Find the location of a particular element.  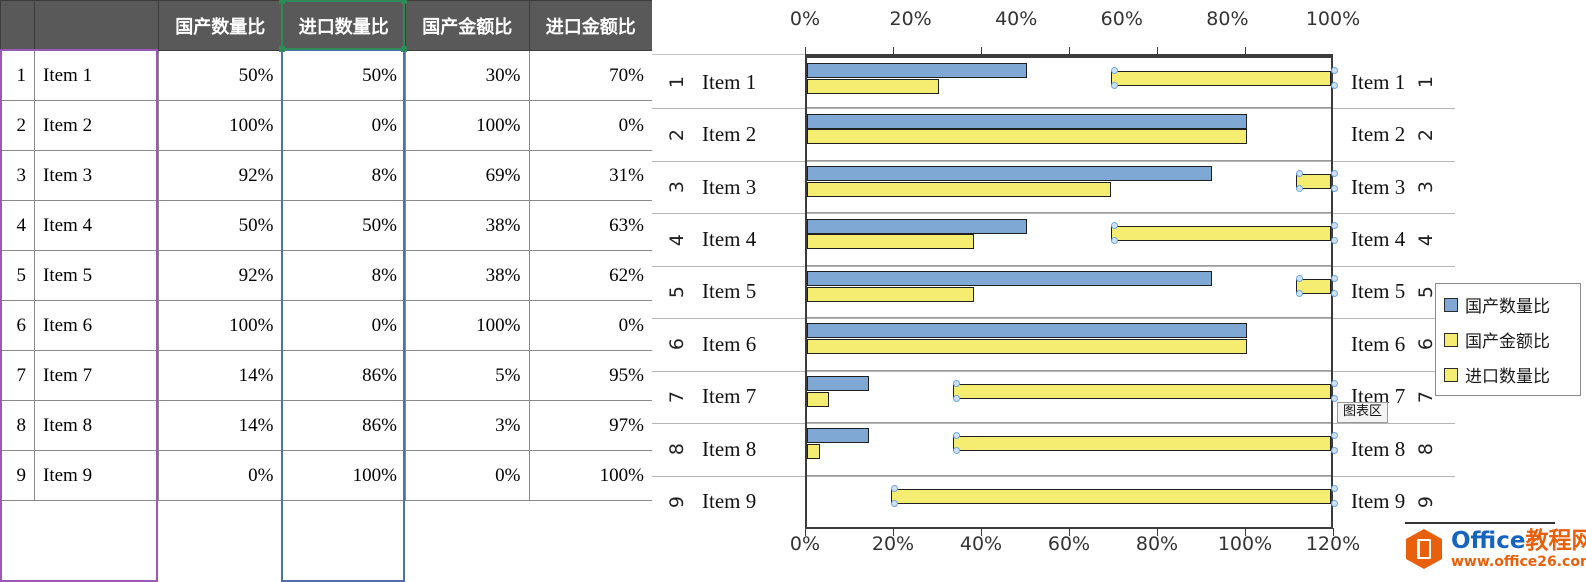

value-cell: 86% is located at coordinates (343, 375).